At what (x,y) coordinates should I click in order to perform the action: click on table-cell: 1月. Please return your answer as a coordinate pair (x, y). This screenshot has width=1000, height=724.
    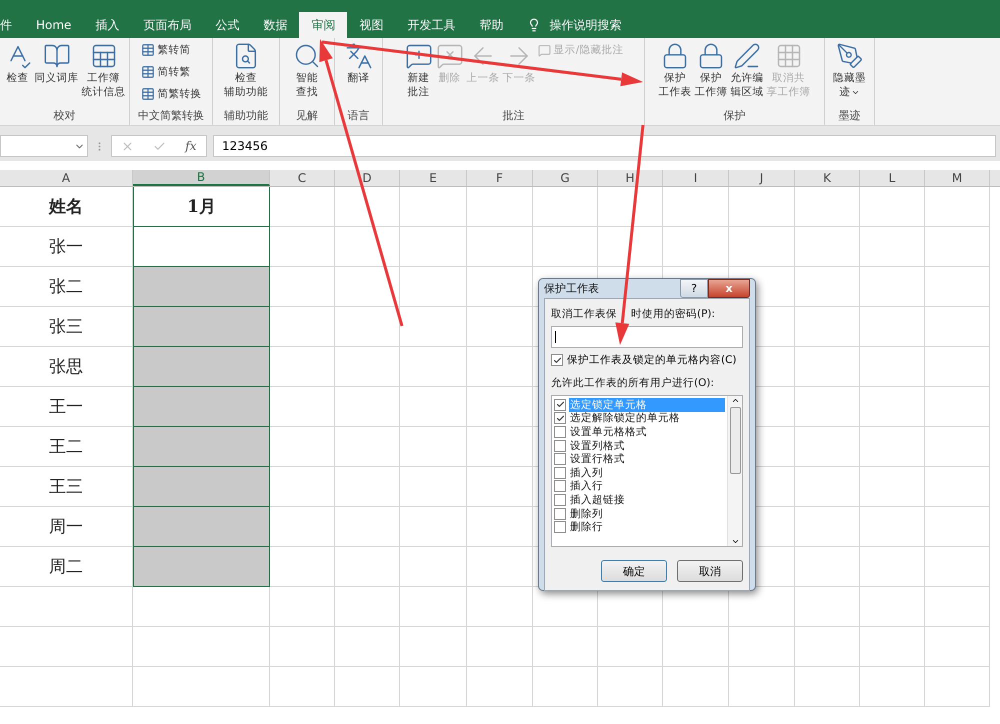
    Looking at the image, I should click on (201, 207).